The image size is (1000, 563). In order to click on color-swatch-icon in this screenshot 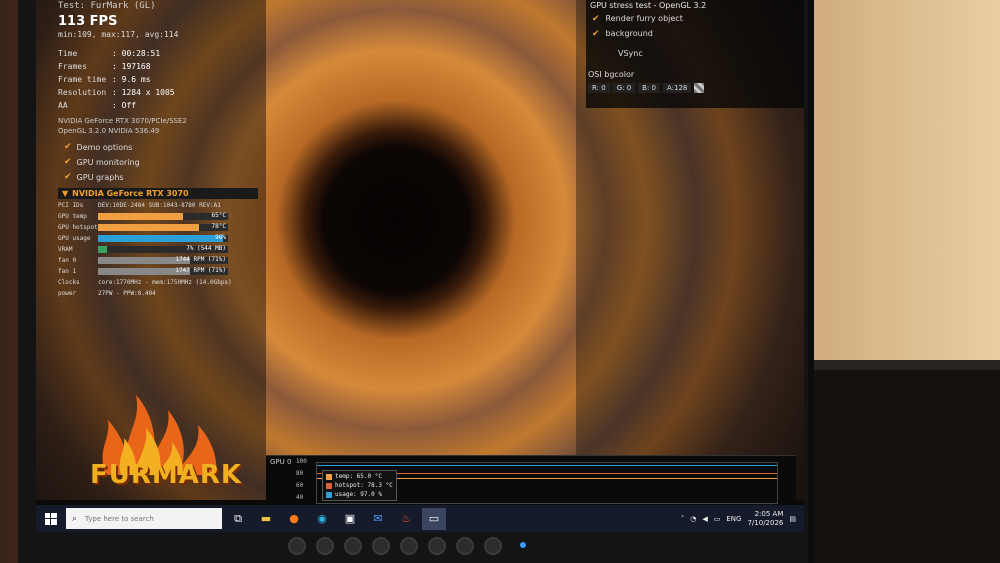, I will do `click(699, 88)`.